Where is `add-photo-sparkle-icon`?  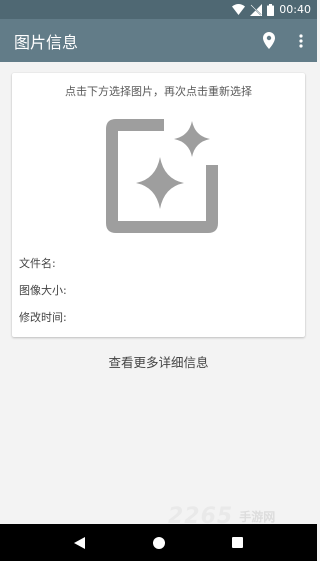
add-photo-sparkle-icon is located at coordinates (163, 175).